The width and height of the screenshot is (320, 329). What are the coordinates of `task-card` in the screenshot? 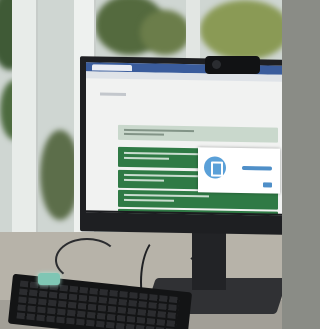 It's located at (198, 133).